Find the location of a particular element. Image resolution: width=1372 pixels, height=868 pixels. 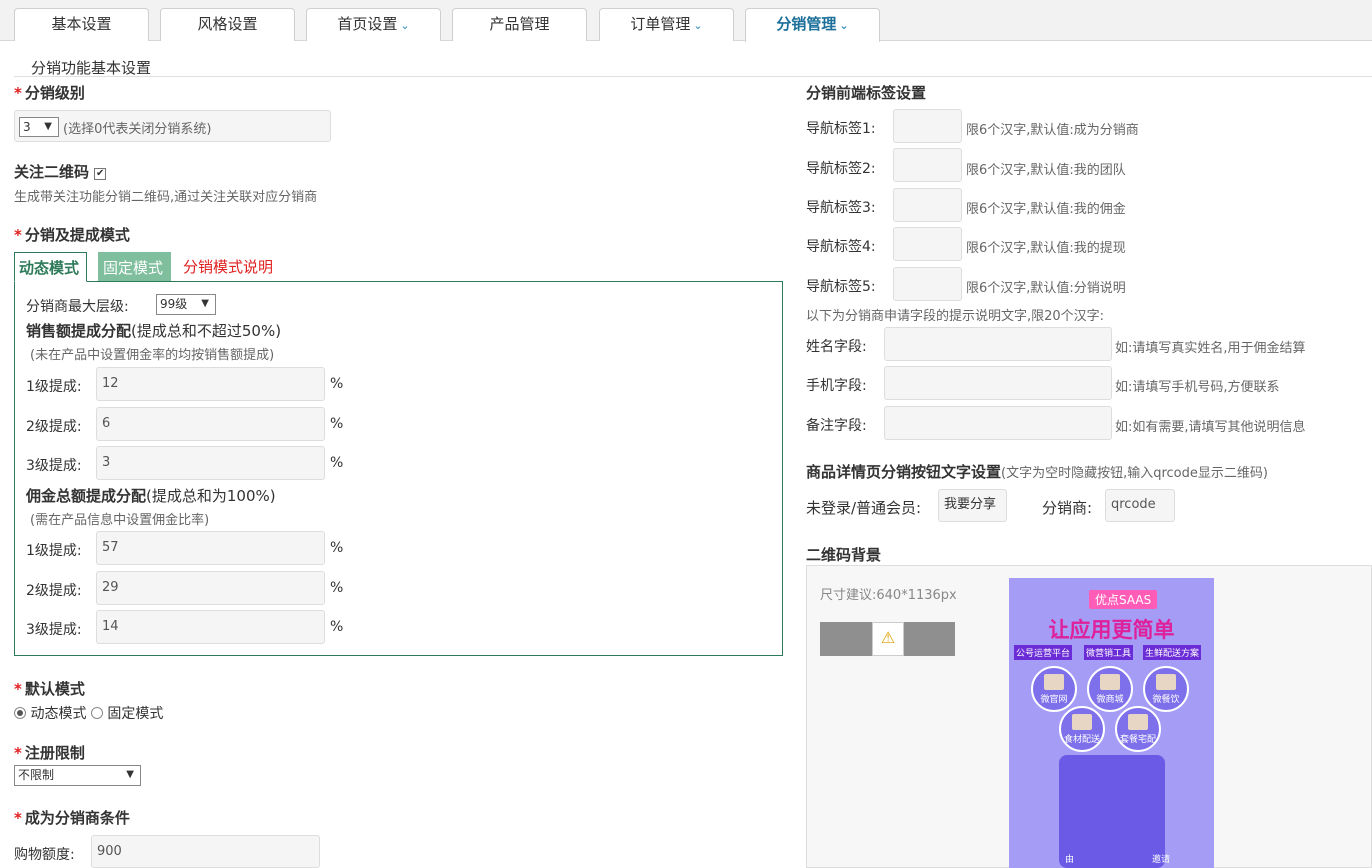

level-field: 3 ▼ (选择0代表关闭分销系统) is located at coordinates (172, 126).